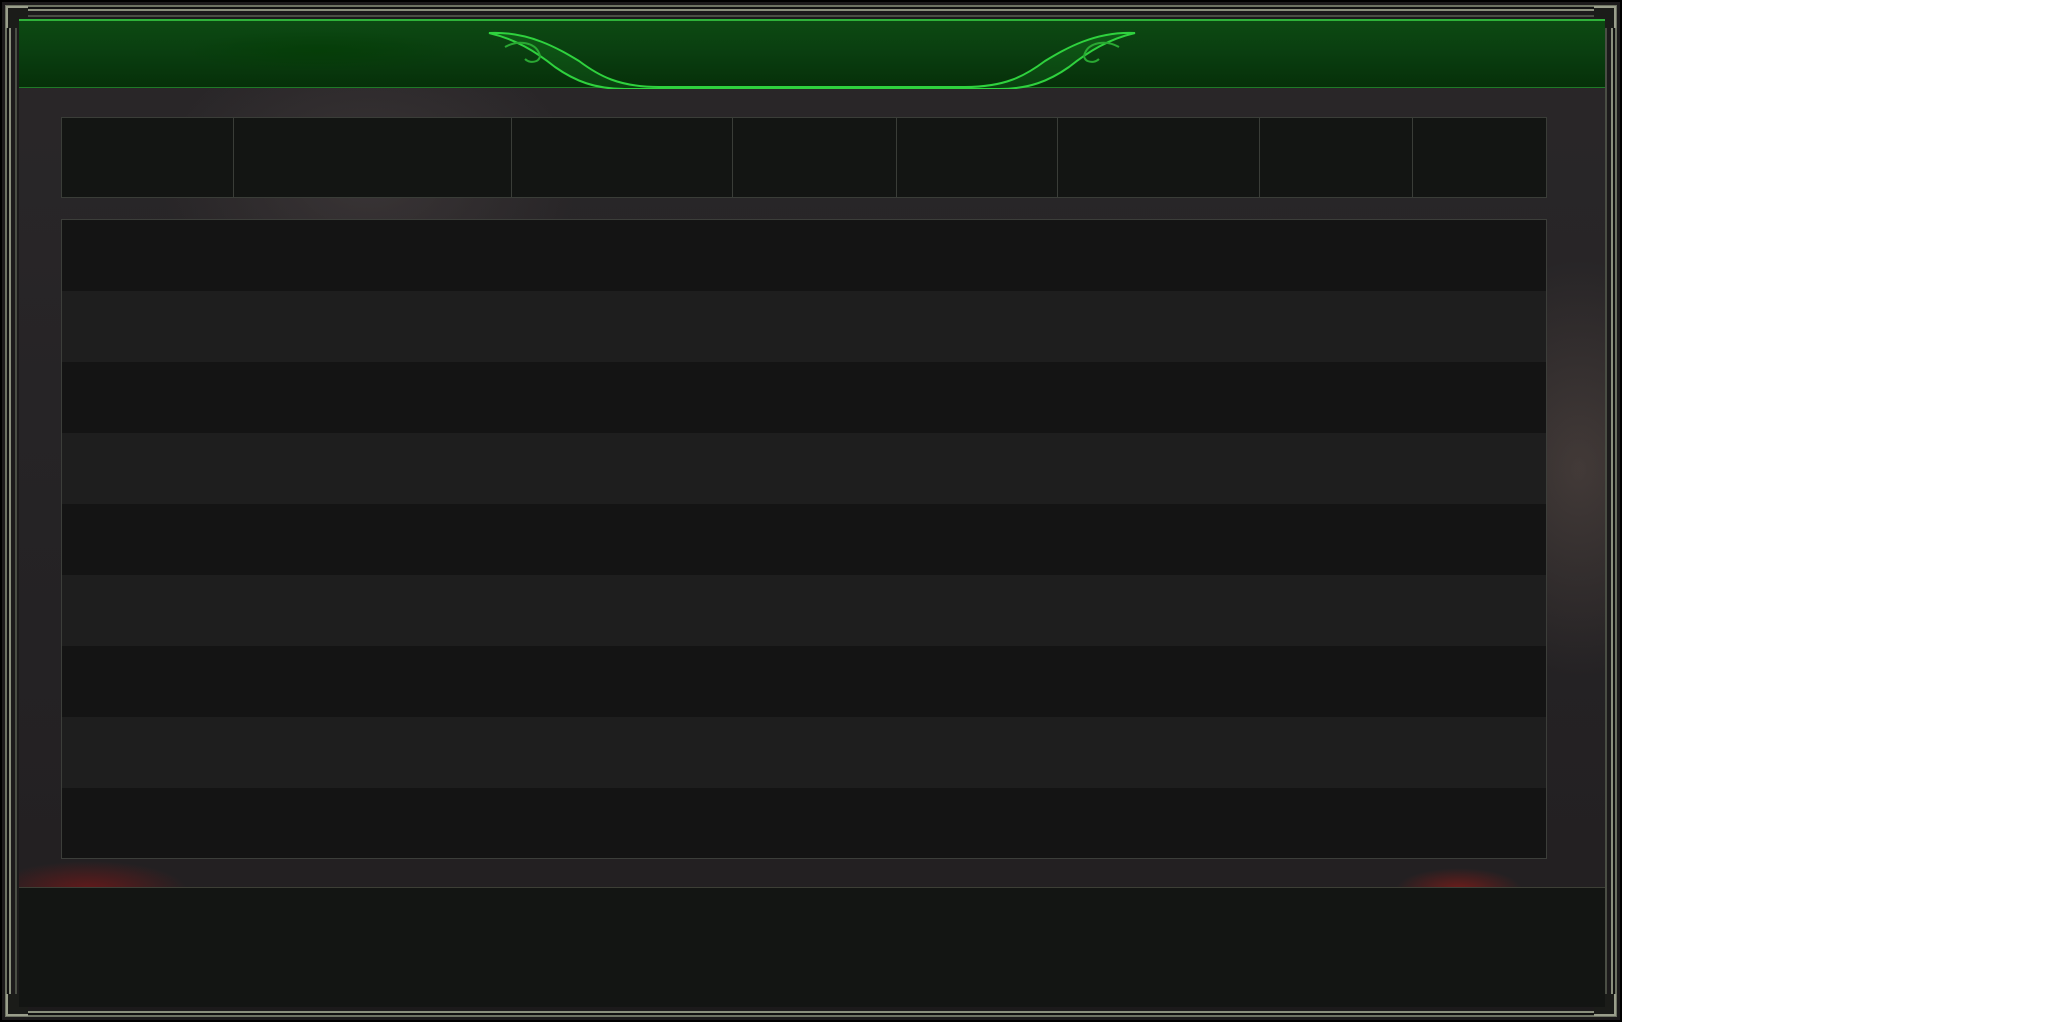  I want to click on header-banner, so click(812, 54).